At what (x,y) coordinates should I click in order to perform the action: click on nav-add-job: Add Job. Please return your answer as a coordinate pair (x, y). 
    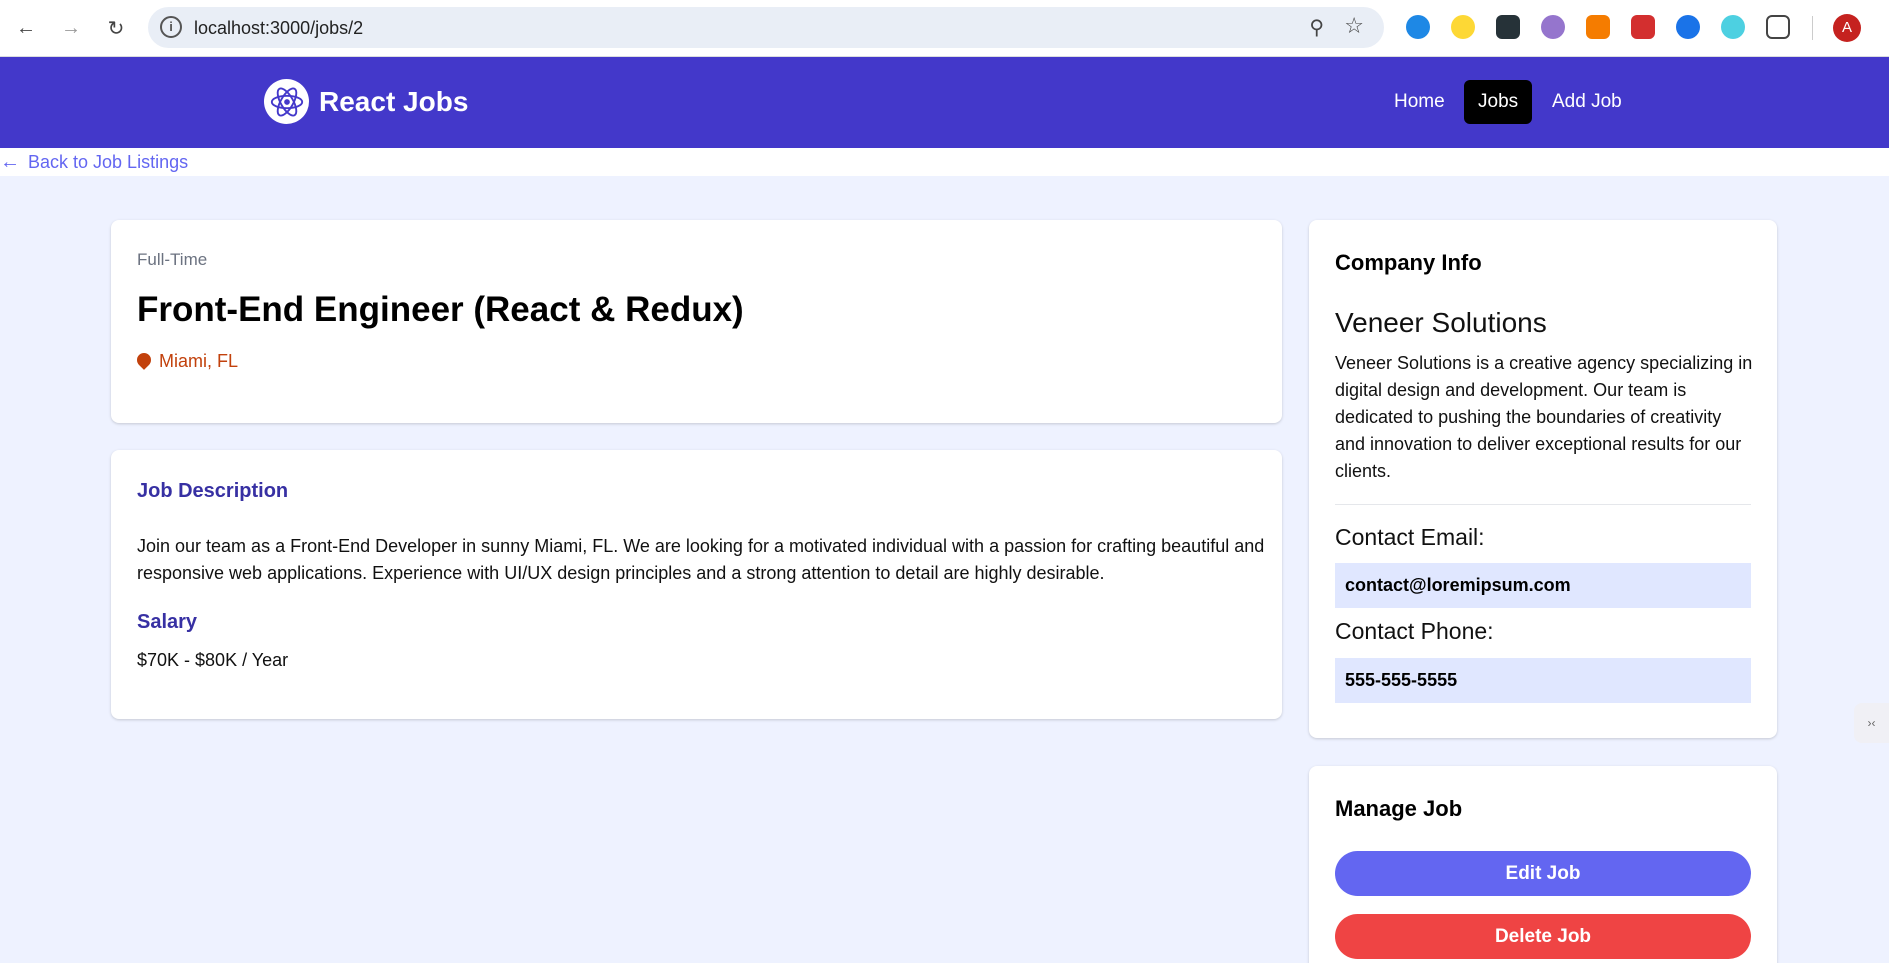
    Looking at the image, I should click on (1587, 102).